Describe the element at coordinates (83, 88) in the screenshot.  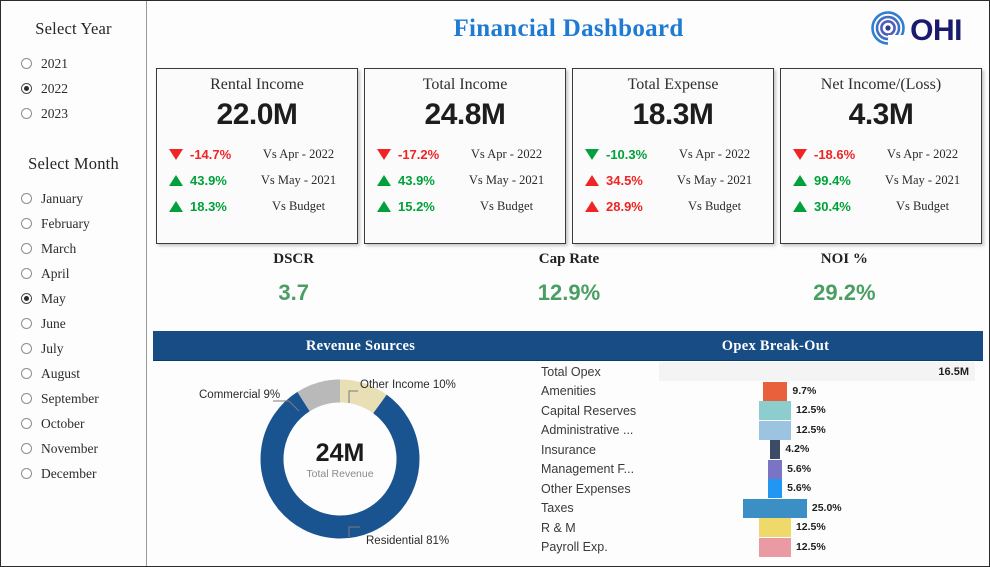
I see `year-option-2022: 2022` at that location.